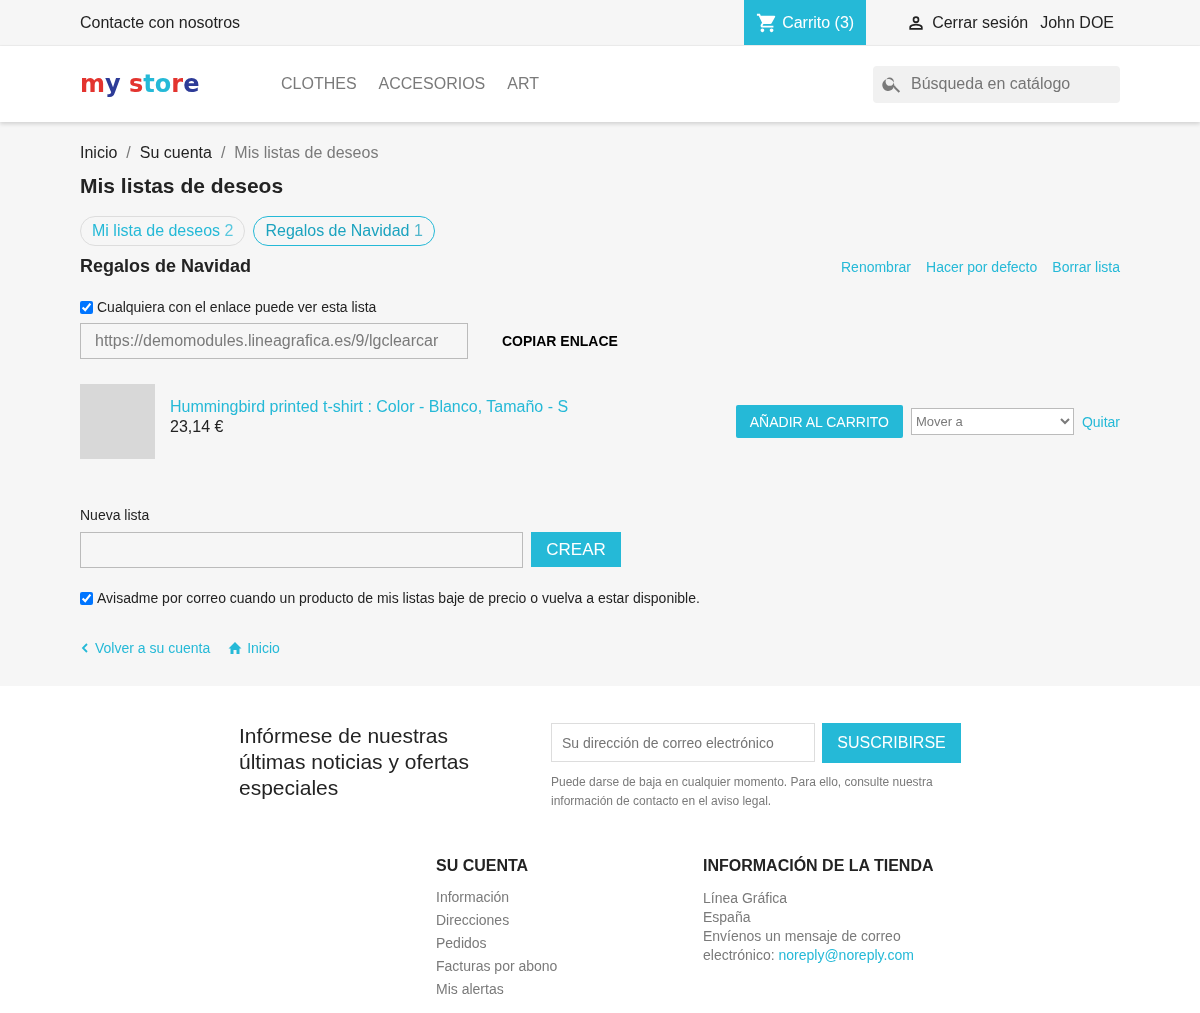  I want to click on product-price: 23,14 €, so click(197, 426).